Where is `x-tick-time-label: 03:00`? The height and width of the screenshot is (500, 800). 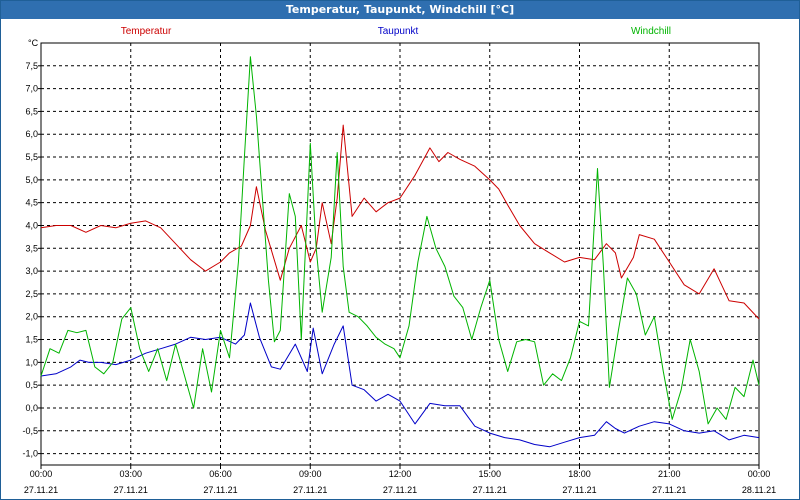
x-tick-time-label: 03:00 is located at coordinates (130, 474).